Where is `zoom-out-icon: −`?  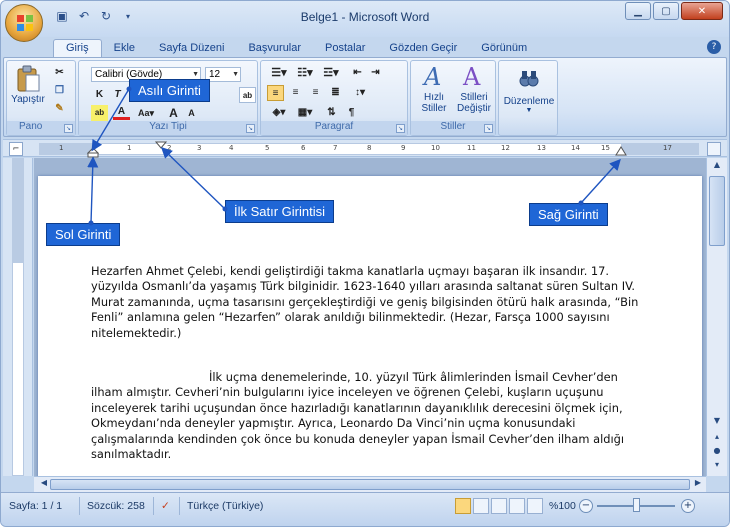
zoom-out-icon: − is located at coordinates (586, 506).